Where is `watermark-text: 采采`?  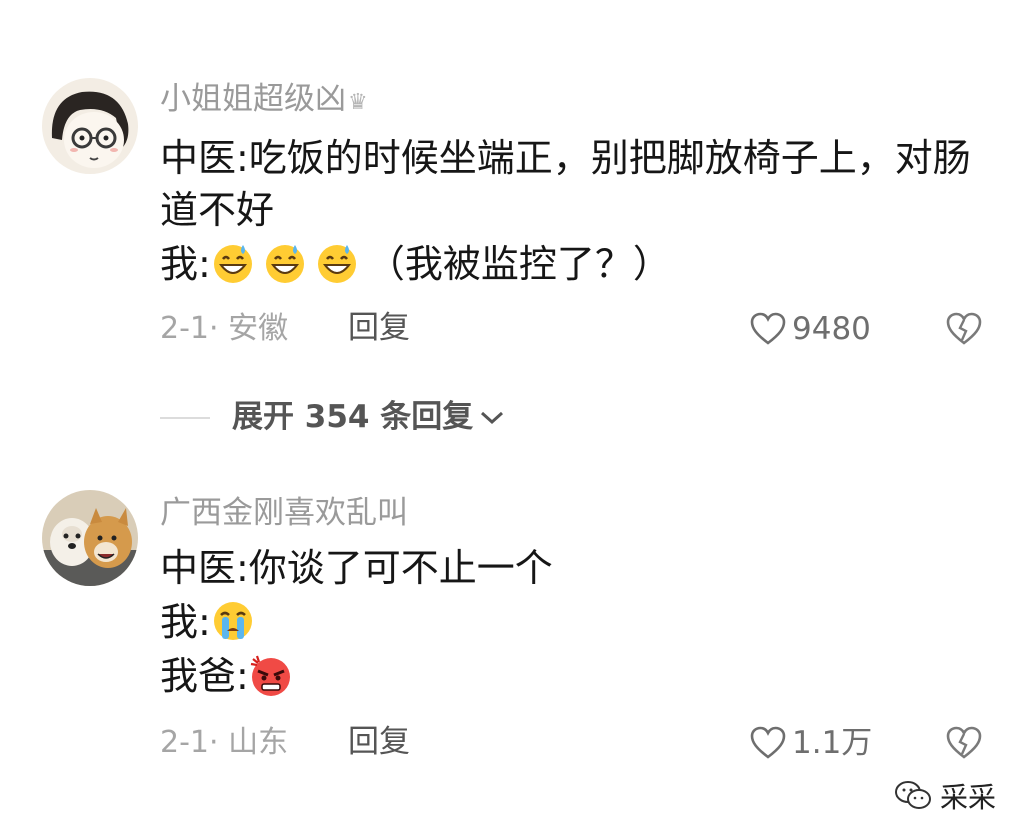 watermark-text: 采采 is located at coordinates (968, 797).